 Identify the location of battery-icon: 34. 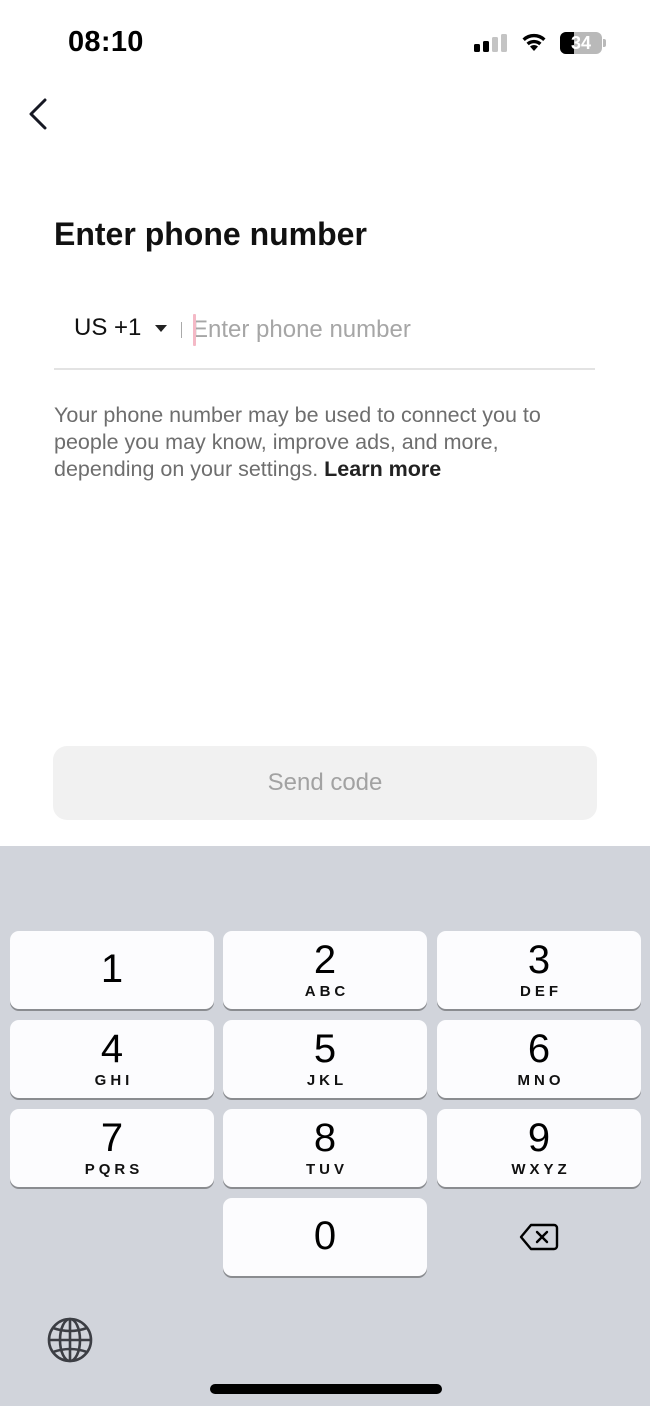
(581, 43).